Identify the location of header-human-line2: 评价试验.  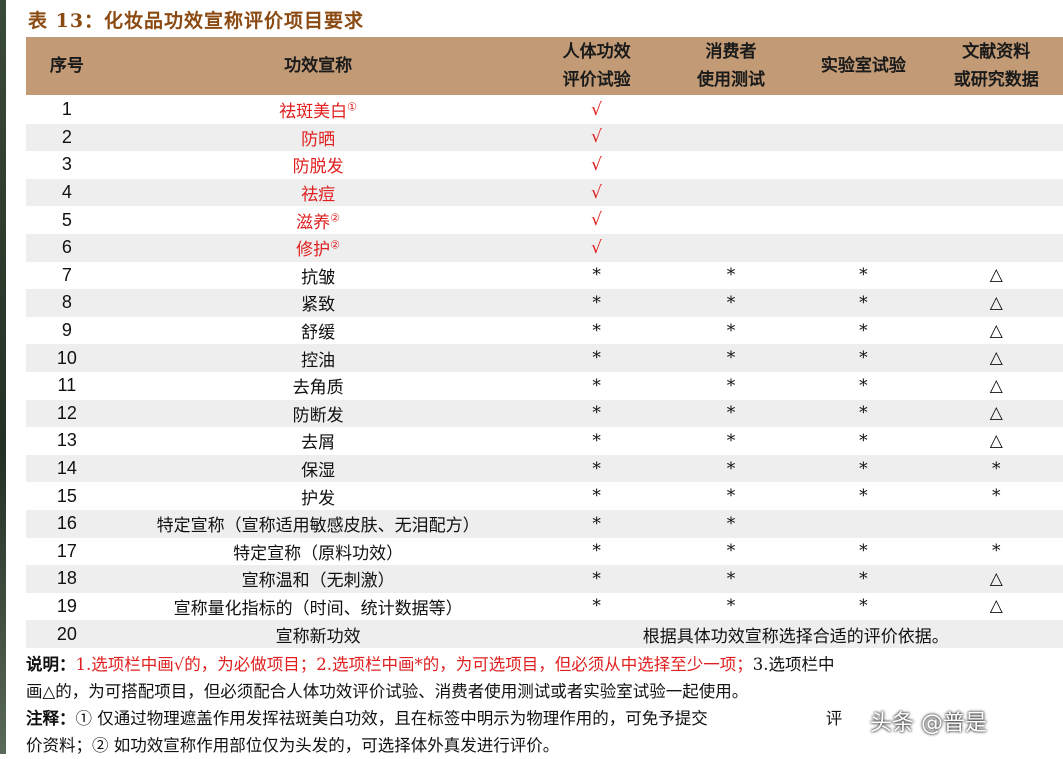
(596, 80).